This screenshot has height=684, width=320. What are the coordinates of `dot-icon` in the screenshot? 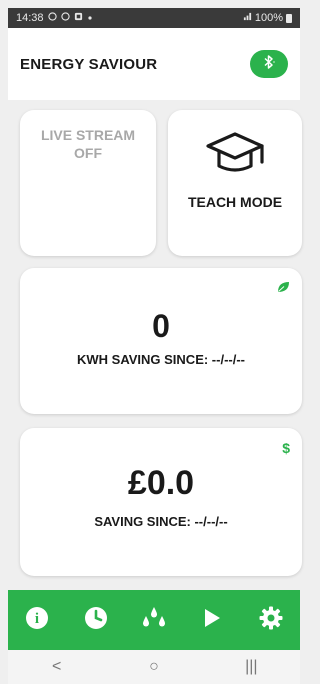 It's located at (90, 18).